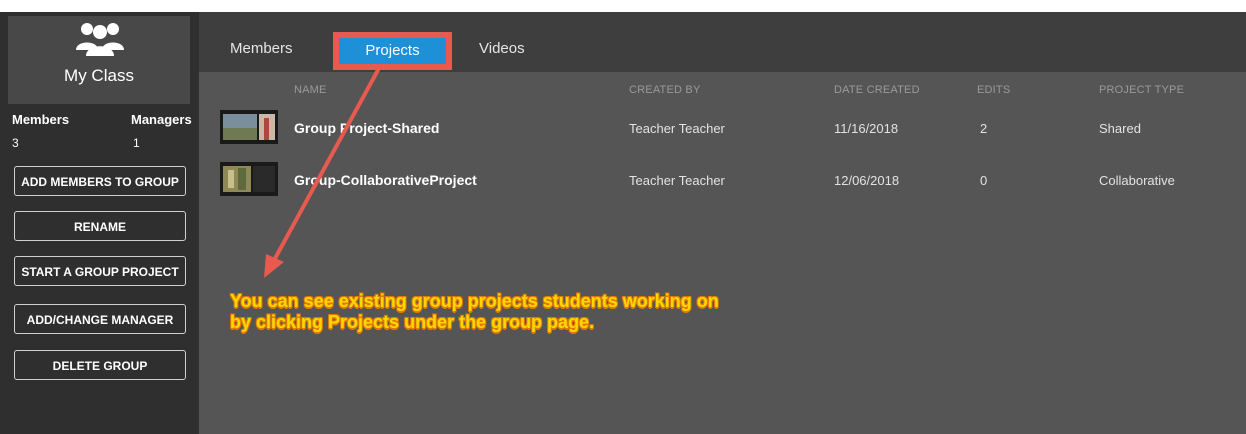  Describe the element at coordinates (867, 180) in the screenshot. I see `date-created: 12/06/2018` at that location.